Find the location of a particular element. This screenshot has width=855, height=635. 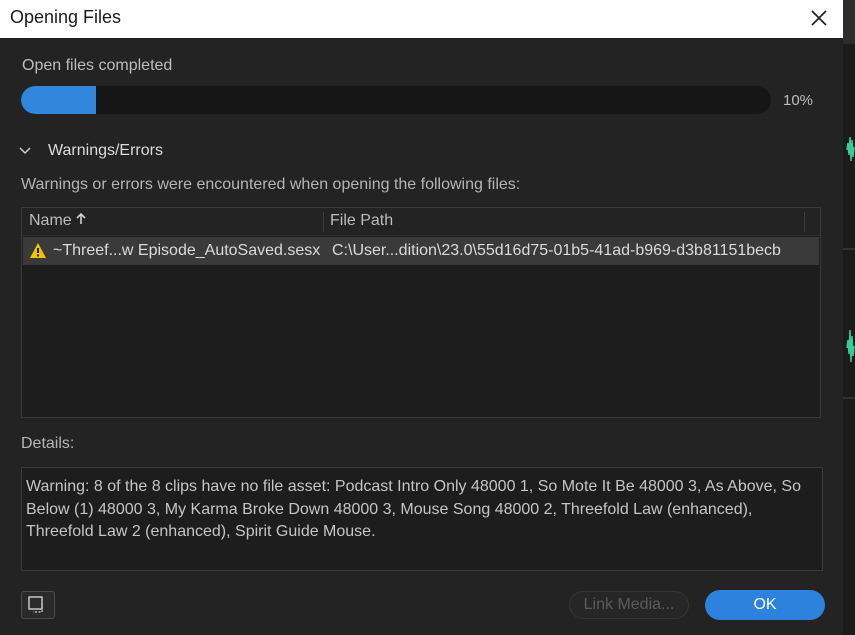

warnings-section-title: Warnings/Errors is located at coordinates (105, 150).